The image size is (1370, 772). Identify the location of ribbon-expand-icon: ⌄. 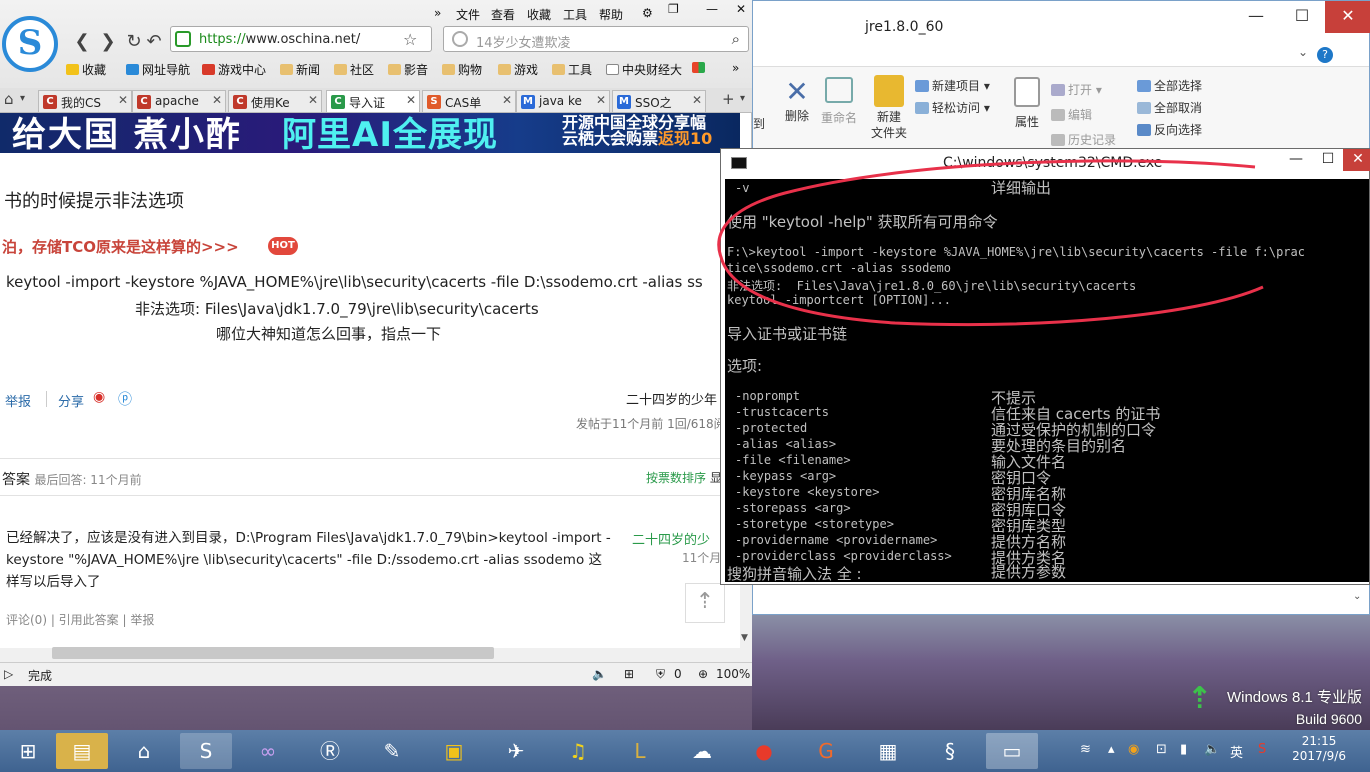
(1303, 52).